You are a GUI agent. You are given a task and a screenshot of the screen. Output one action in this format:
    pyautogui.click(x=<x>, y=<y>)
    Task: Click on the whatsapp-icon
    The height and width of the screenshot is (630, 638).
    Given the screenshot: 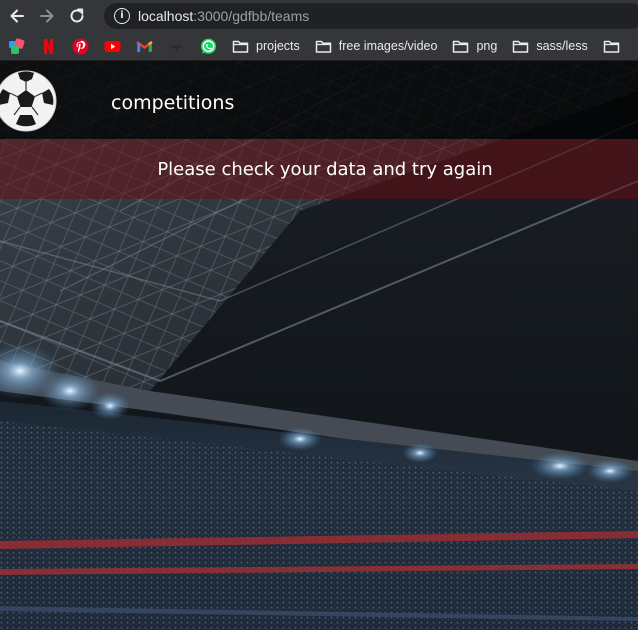 What is the action you would take?
    pyautogui.click(x=208, y=46)
    